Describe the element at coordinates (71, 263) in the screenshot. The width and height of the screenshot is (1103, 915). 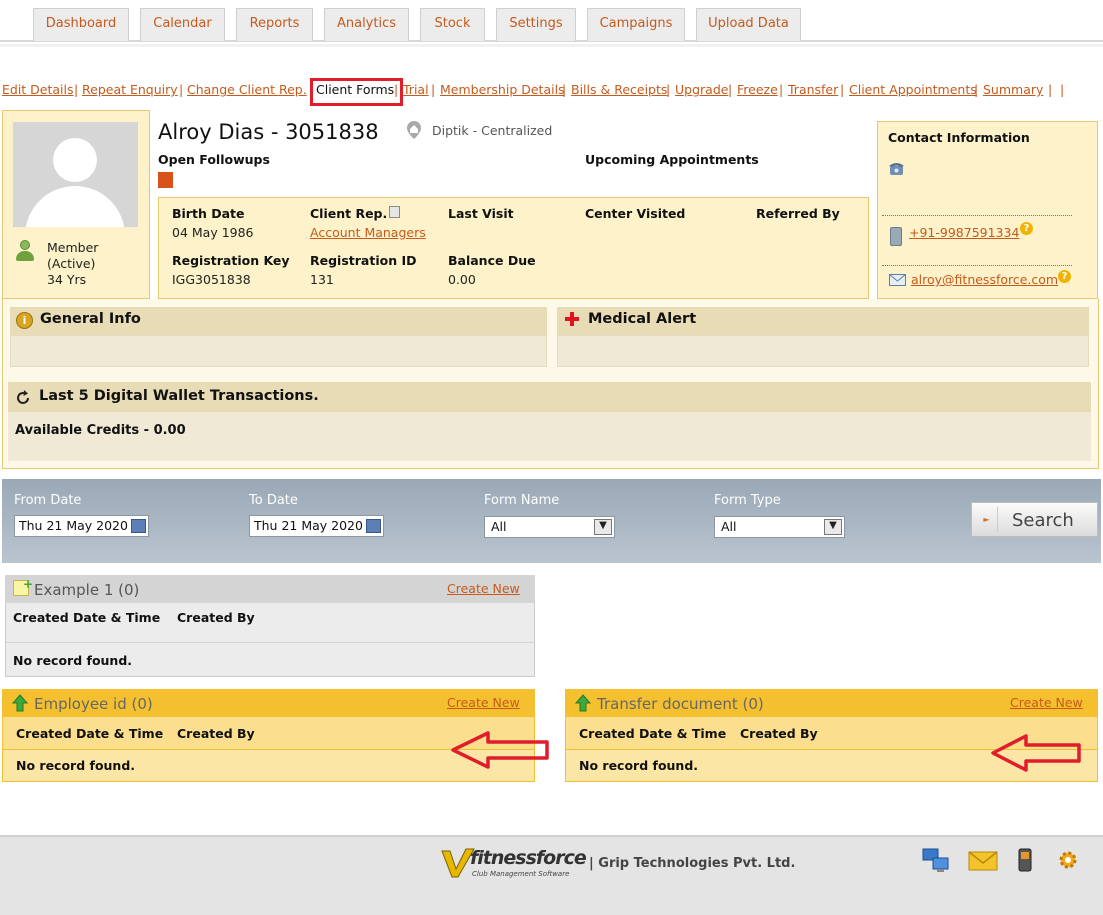
I see `member-state: (Active)` at that location.